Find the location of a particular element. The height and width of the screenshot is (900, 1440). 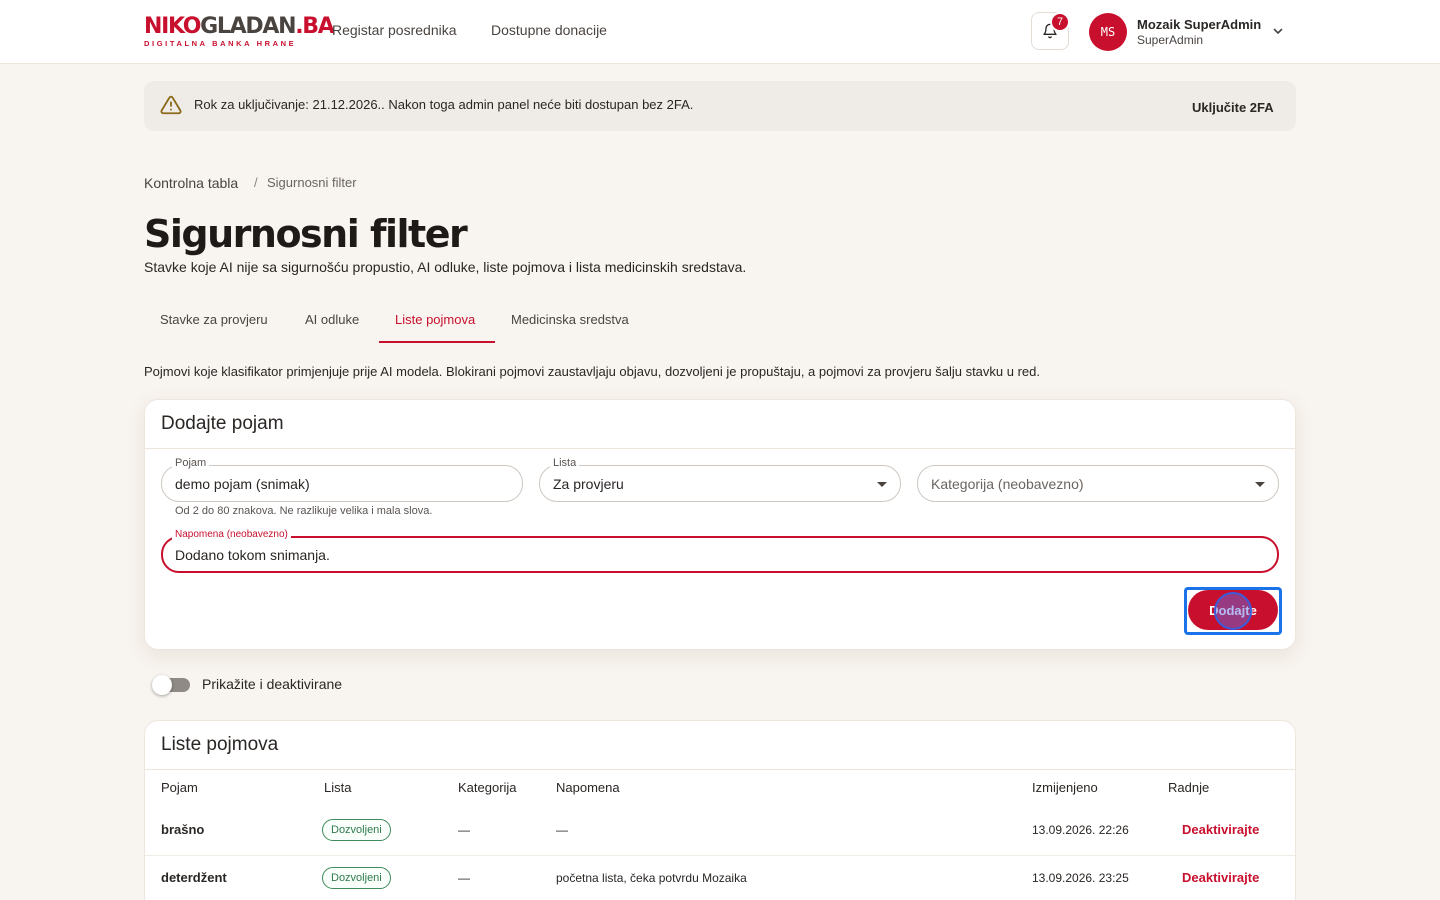

note-label: Napomena (neobavezno) is located at coordinates (231, 534).